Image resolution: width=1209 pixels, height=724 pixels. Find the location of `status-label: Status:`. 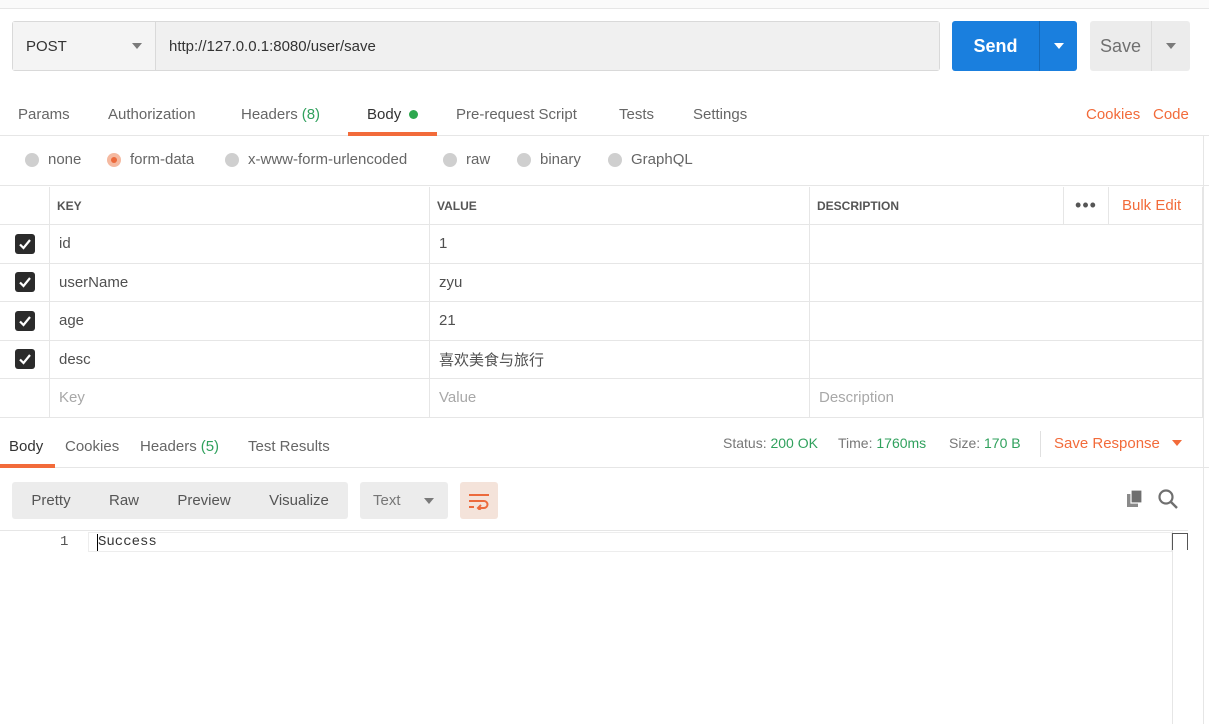

status-label: Status: is located at coordinates (745, 443).